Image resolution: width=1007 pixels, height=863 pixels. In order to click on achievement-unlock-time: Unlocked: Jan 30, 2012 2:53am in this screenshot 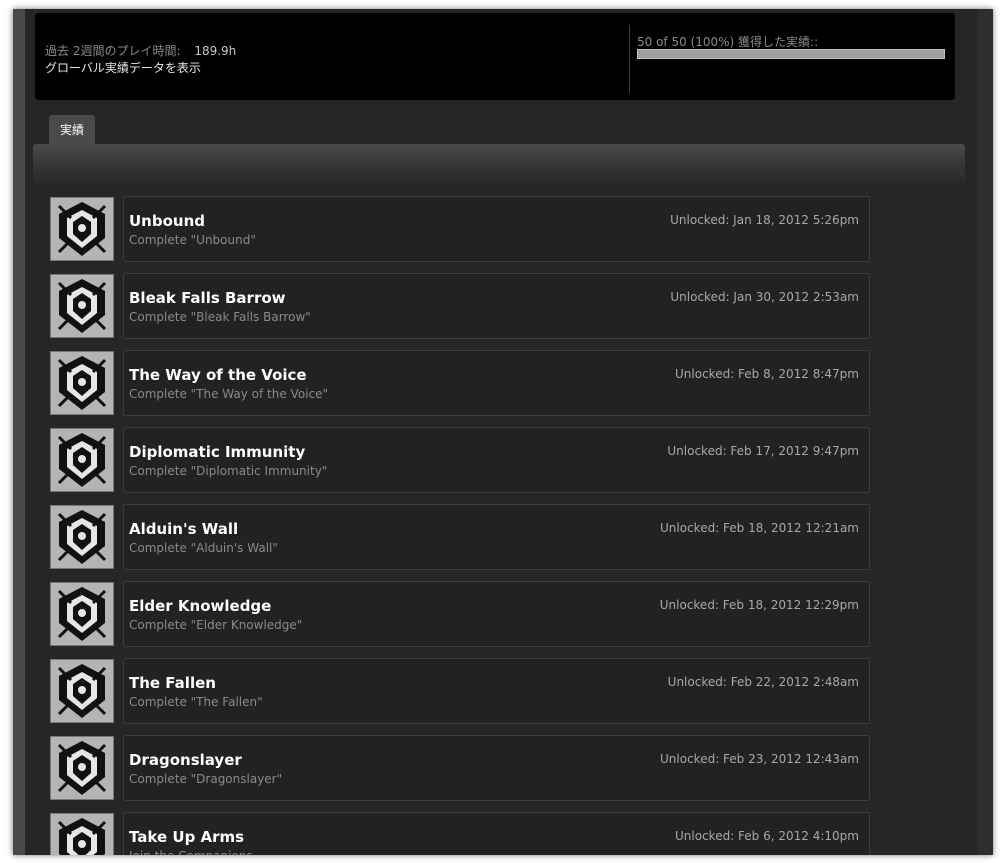, I will do `click(764, 297)`.